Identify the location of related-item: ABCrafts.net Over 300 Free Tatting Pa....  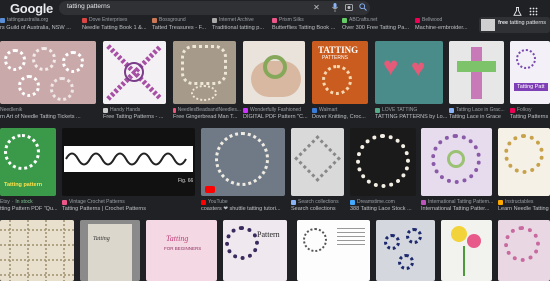
(378, 28).